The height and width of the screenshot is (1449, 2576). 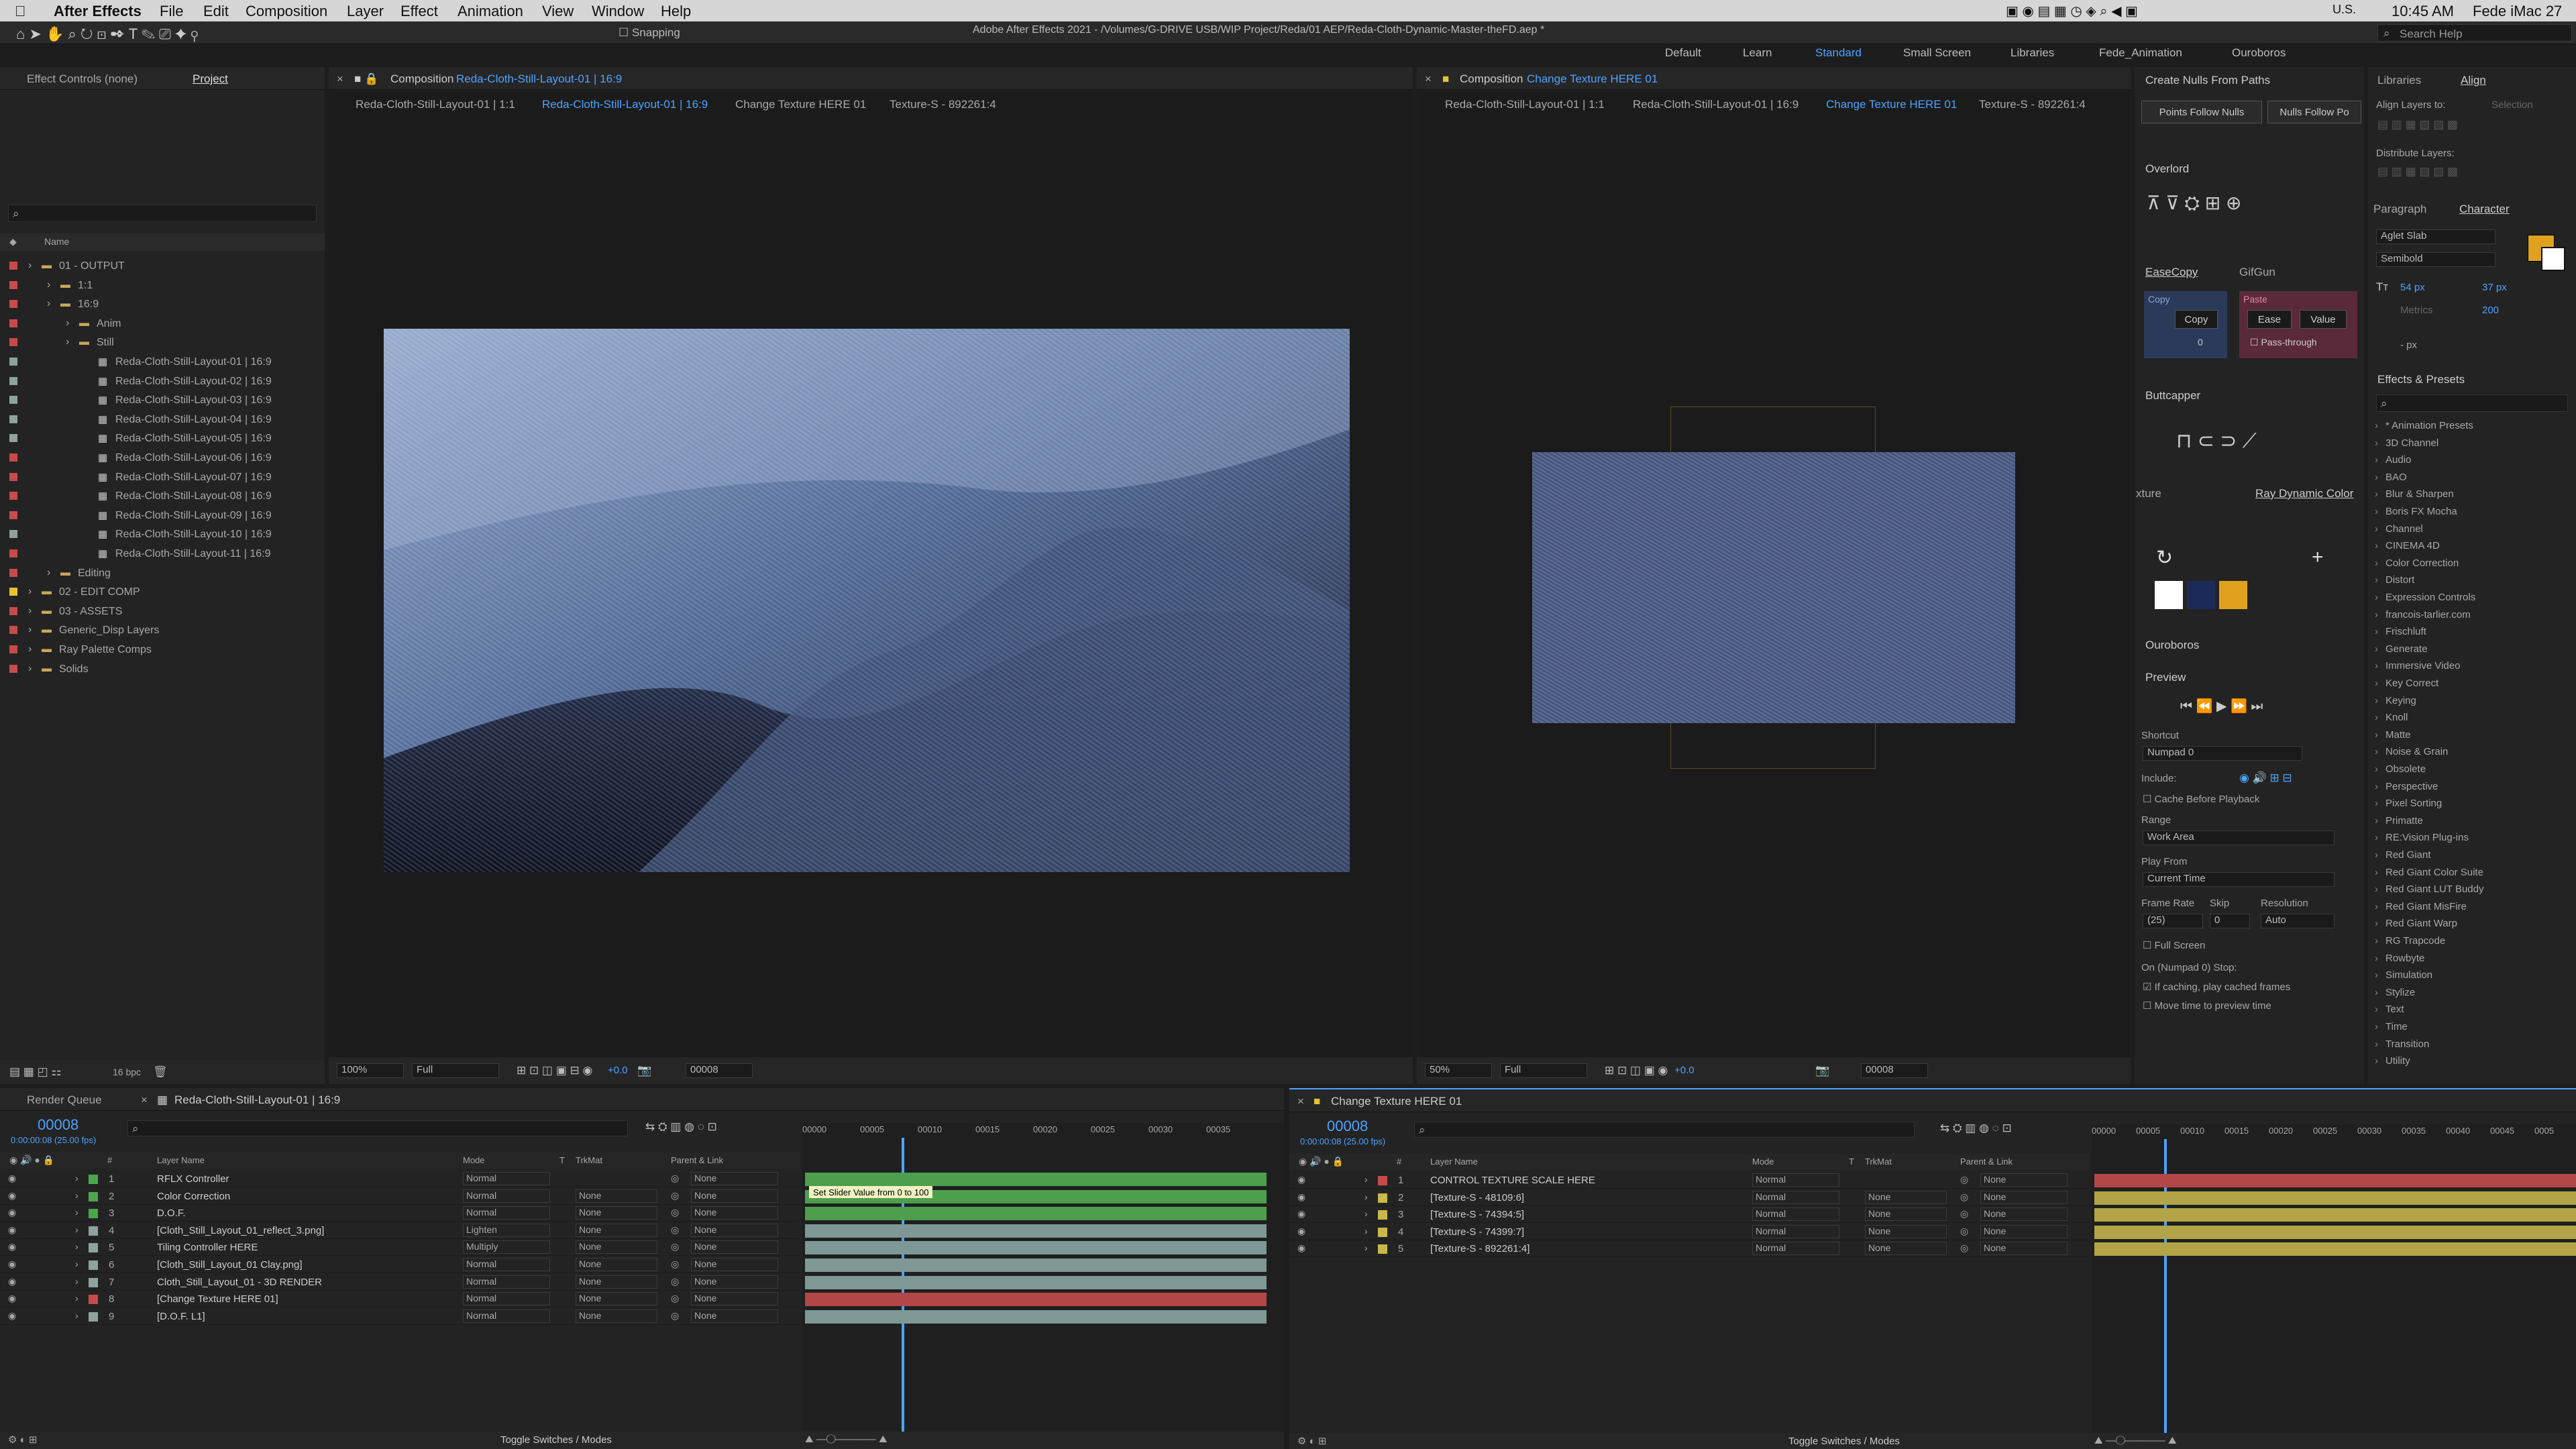 What do you see at coordinates (162, 343) in the screenshot?
I see `project-folder: › ▬ Still` at bounding box center [162, 343].